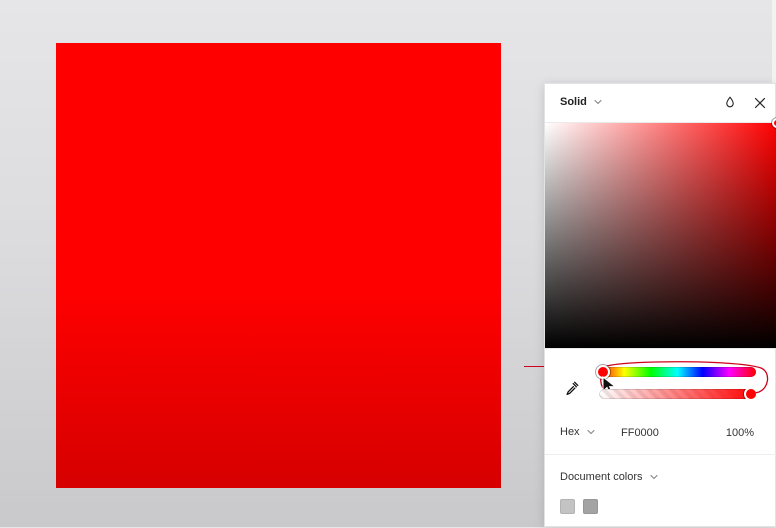 The width and height of the screenshot is (776, 528). I want to click on color-mode-dropdown: Hex, so click(578, 432).